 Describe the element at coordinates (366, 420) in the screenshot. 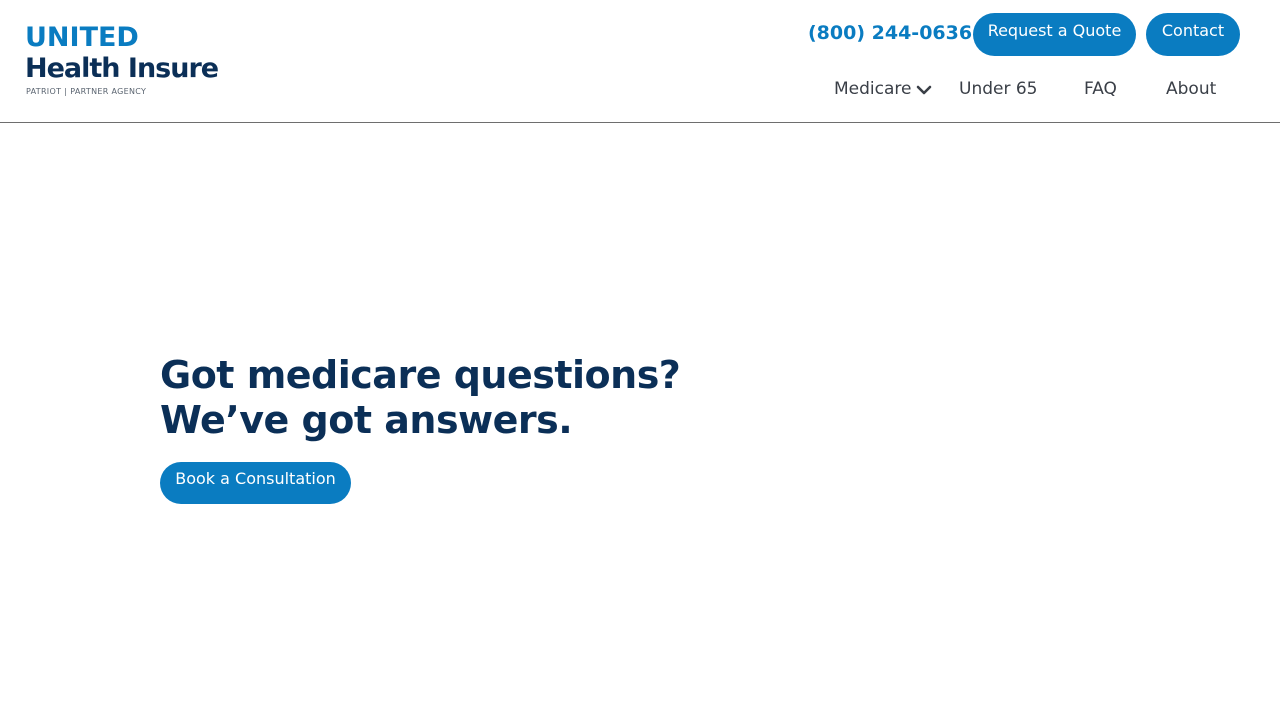

I see `hero-title-line-2: We’ve got answers.` at that location.